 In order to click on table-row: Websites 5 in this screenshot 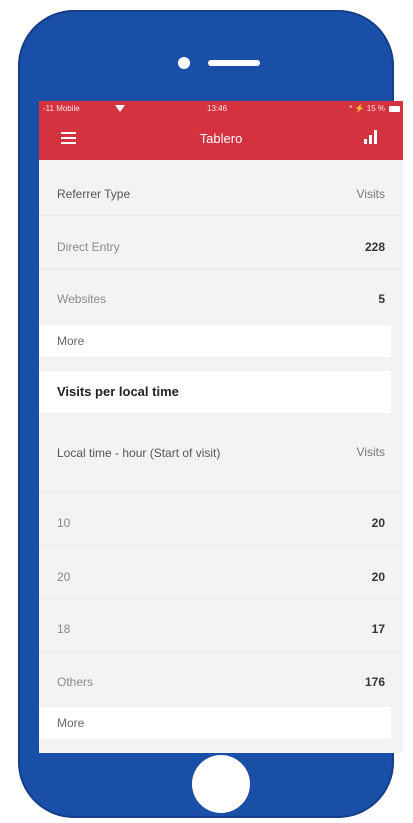, I will do `click(221, 302)`.